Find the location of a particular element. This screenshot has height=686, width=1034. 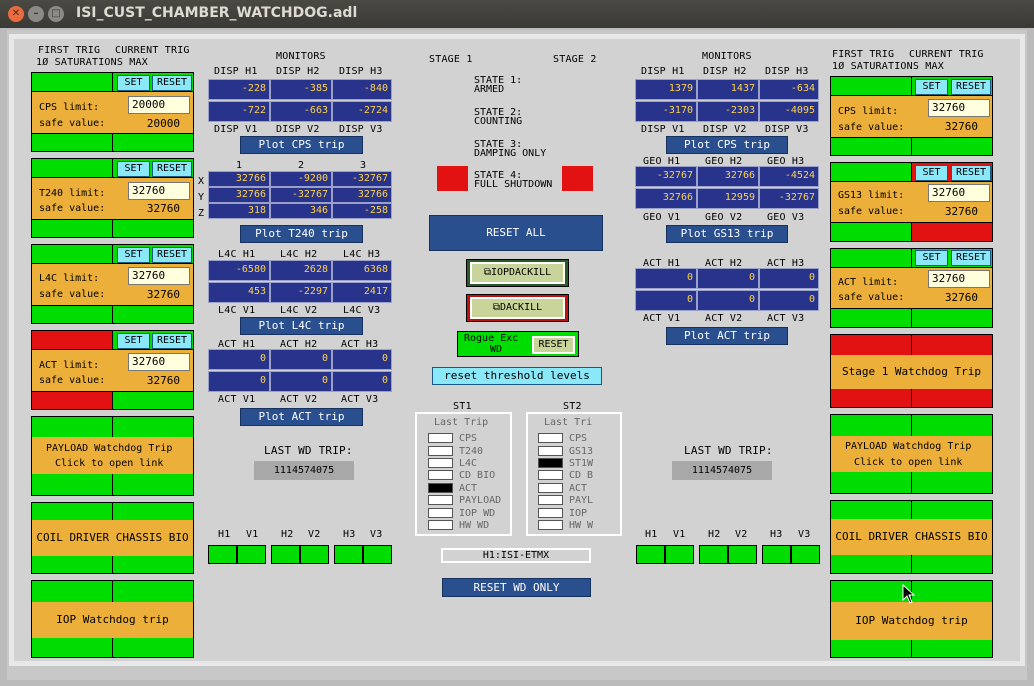

t240-col-1: 1 is located at coordinates (239, 165).